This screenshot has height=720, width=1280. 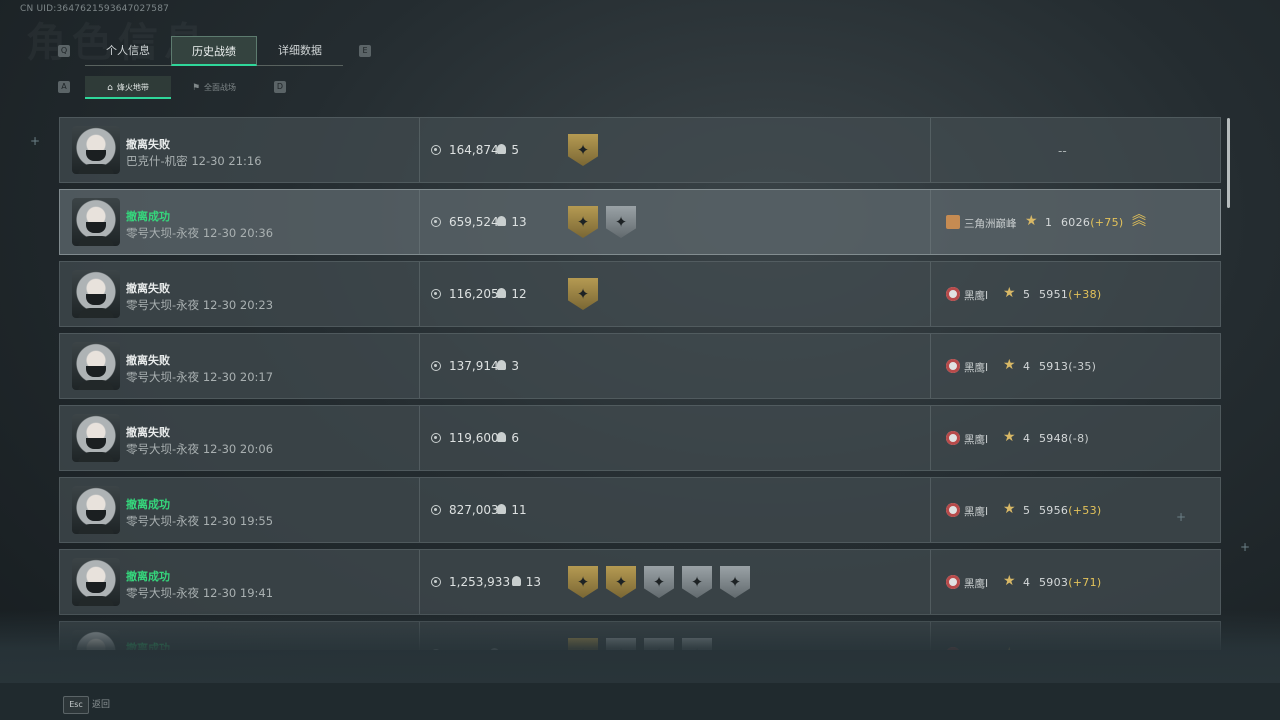 I want to click on medal-list: ✦, so click(x=583, y=294).